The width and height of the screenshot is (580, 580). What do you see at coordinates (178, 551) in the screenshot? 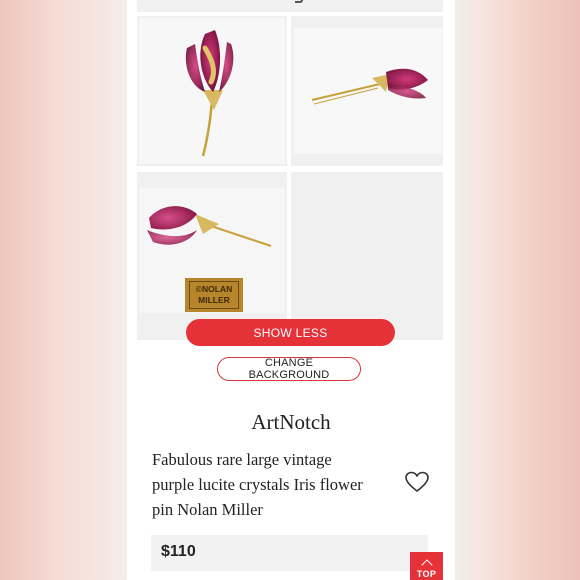
I see `price: $110` at bounding box center [178, 551].